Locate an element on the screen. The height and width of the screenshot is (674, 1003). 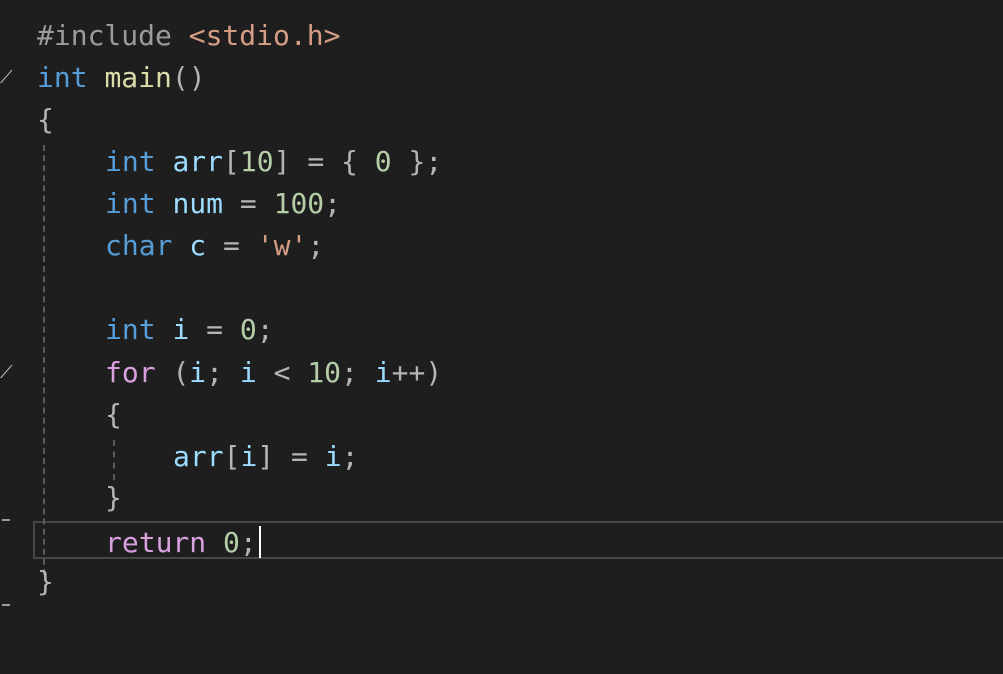
code-line-10: { is located at coordinates (113, 415).